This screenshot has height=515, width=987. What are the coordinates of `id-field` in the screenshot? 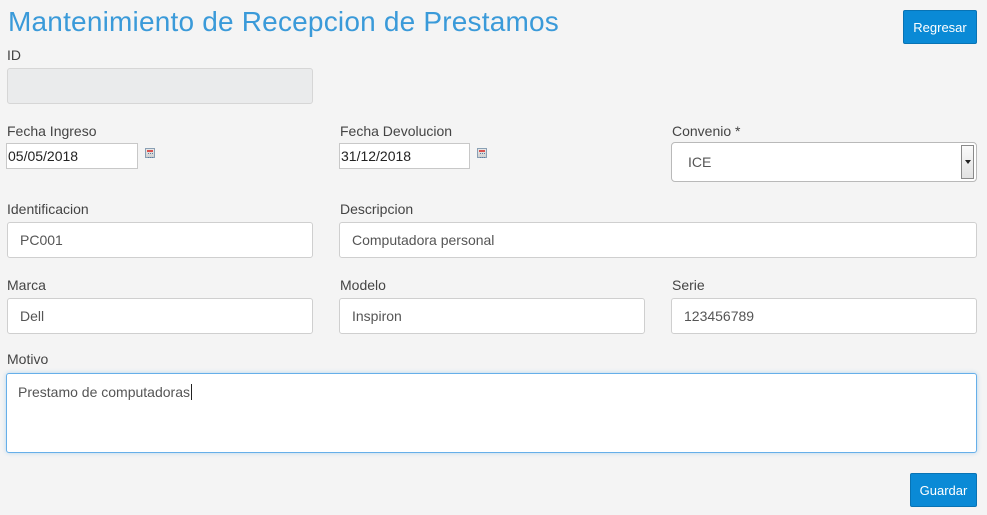 It's located at (160, 86).